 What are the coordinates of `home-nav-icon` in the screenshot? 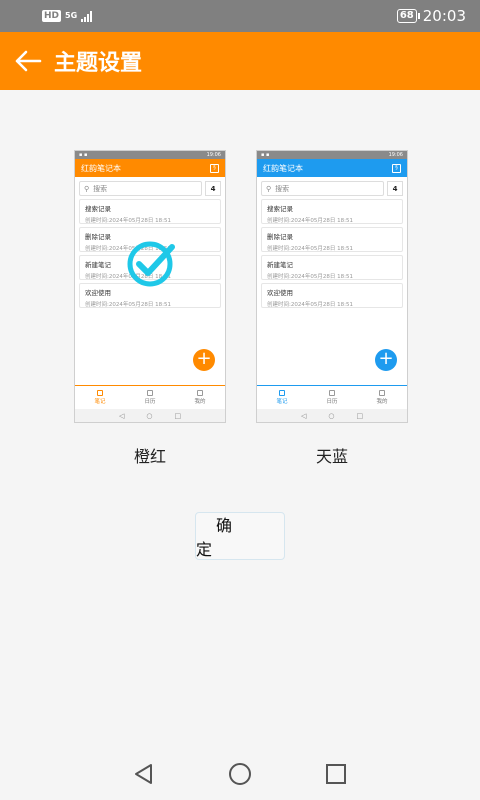 It's located at (240, 774).